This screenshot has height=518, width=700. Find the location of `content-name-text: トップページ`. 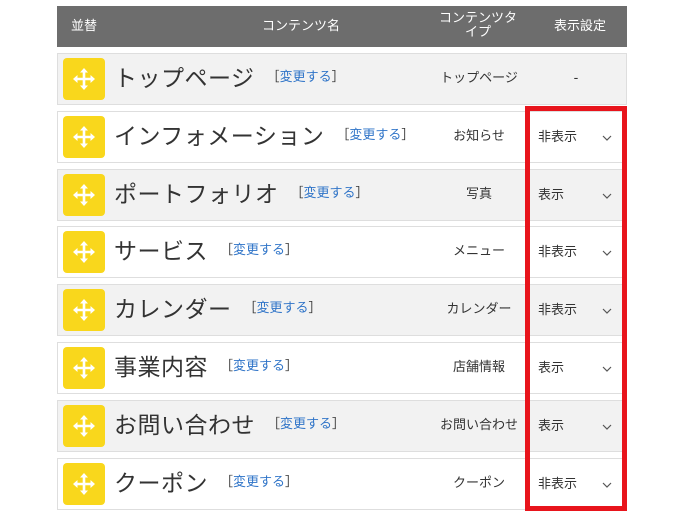

content-name-text: トップページ is located at coordinates (184, 79).